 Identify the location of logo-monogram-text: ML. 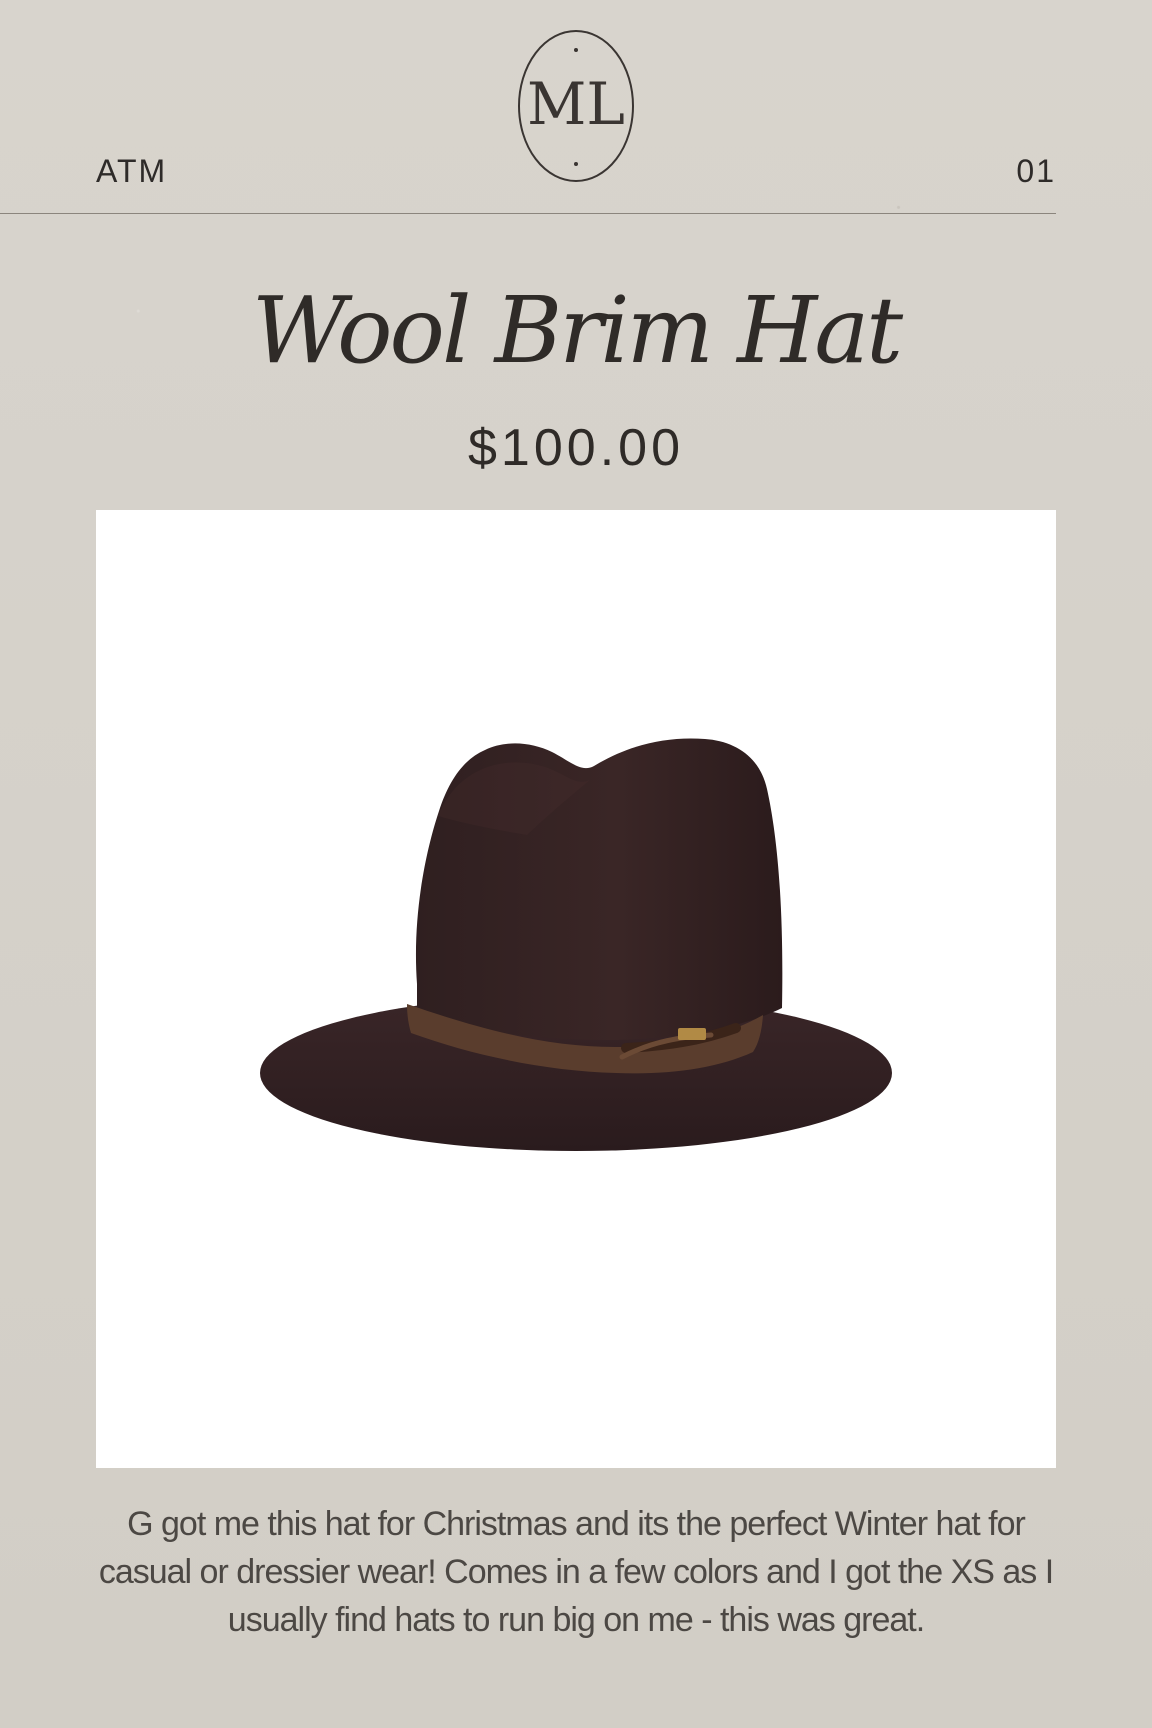
(576, 104).